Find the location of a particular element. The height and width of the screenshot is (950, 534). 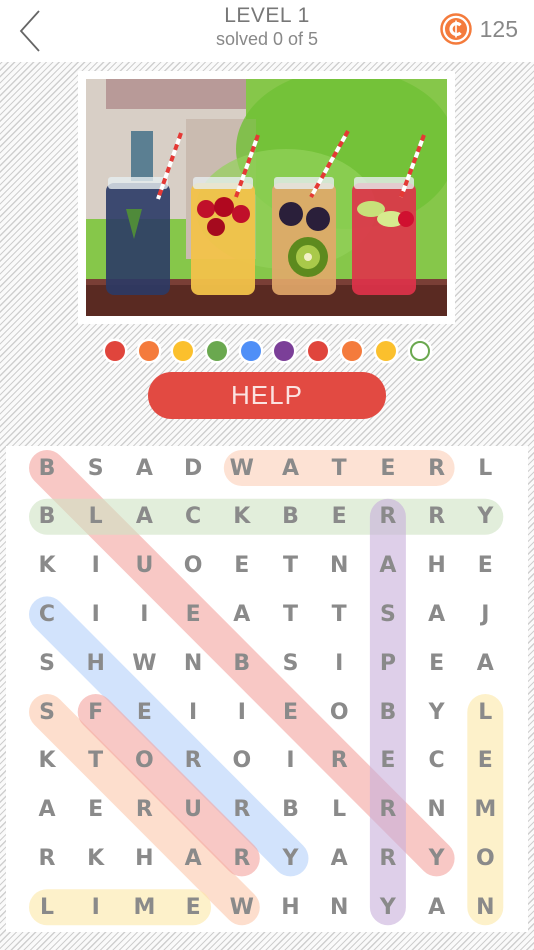

help-button: HELP is located at coordinates (267, 395).